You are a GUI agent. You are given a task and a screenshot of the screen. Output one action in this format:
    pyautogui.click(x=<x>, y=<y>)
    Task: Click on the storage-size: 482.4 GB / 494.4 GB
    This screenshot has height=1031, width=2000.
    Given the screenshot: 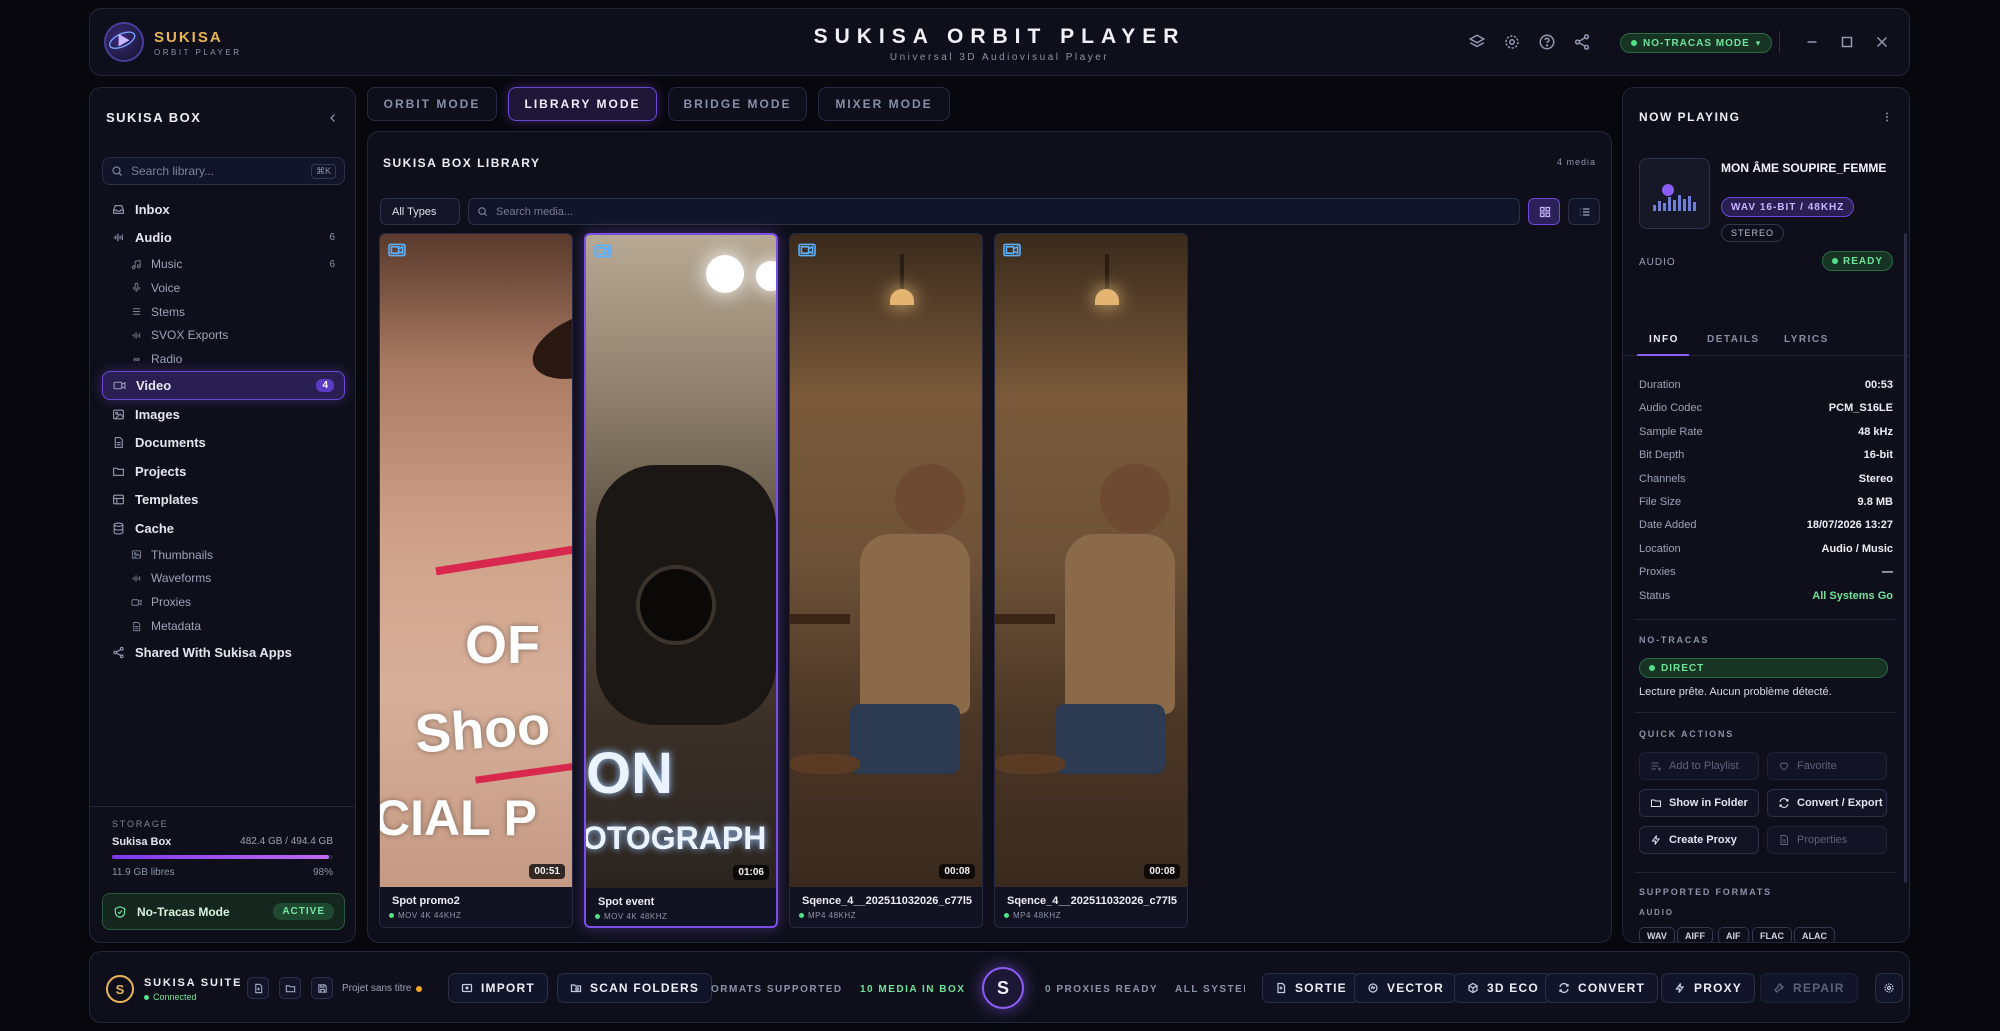 What is the action you would take?
    pyautogui.click(x=286, y=841)
    